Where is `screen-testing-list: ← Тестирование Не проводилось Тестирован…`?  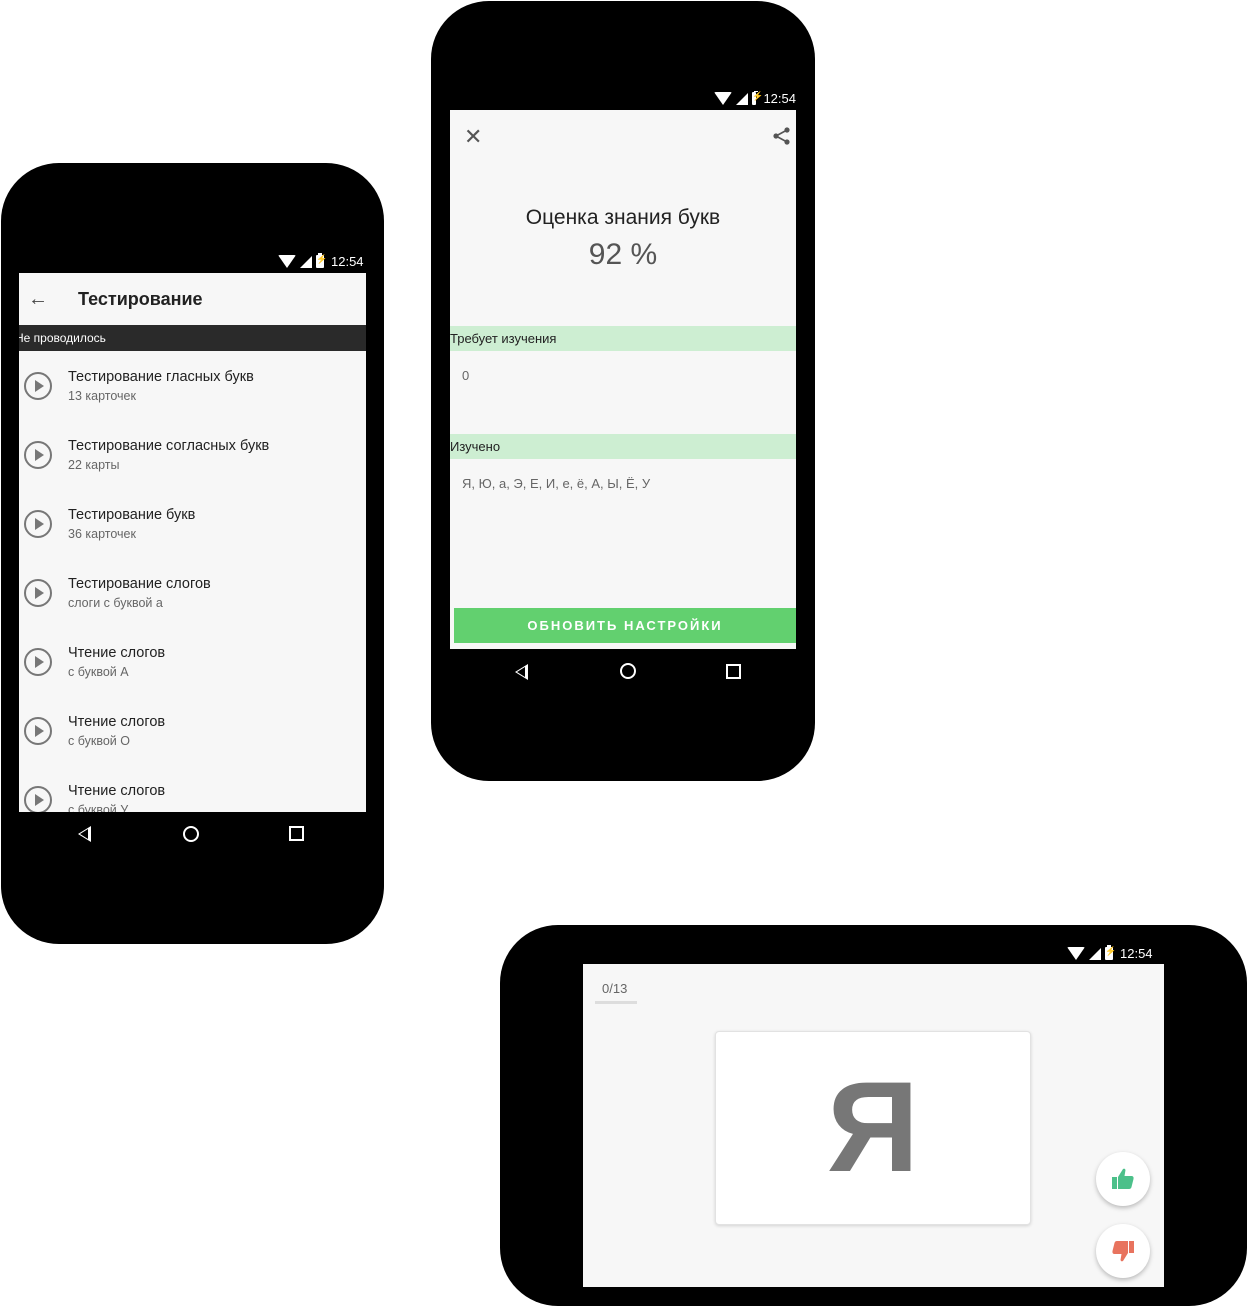
screen-testing-list: ← Тестирование Не проводилось Тестирован… is located at coordinates (192, 542).